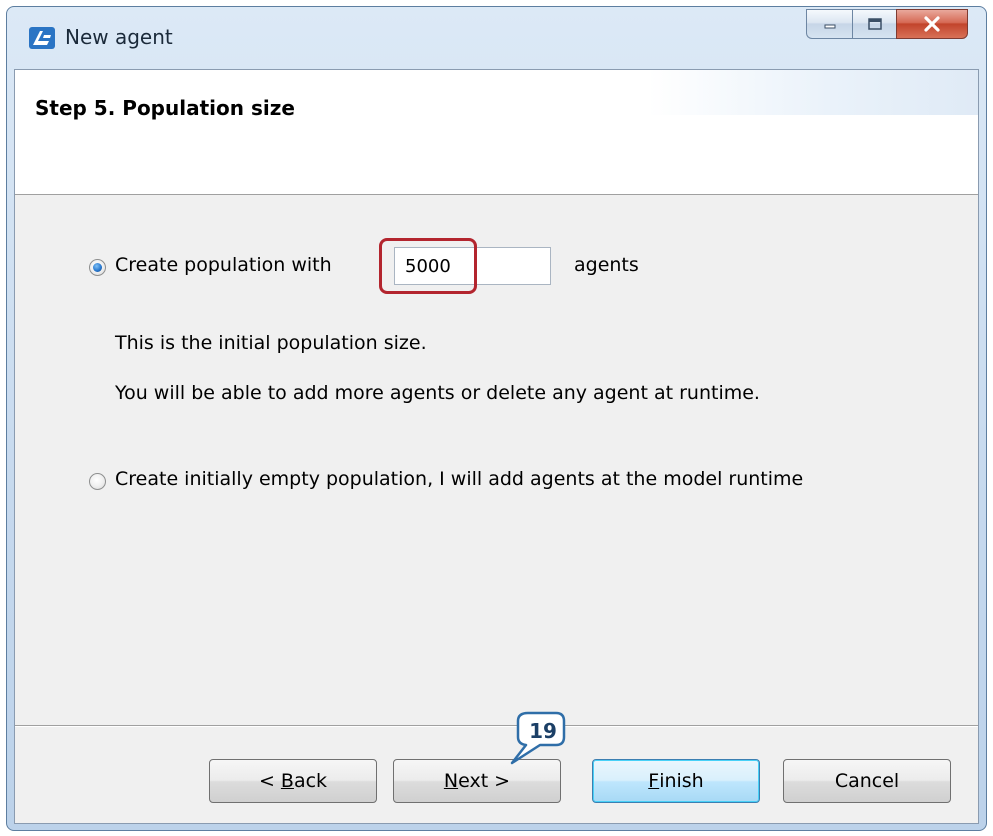 Image resolution: width=993 pixels, height=836 pixels. I want to click on minimize-button, so click(829, 24).